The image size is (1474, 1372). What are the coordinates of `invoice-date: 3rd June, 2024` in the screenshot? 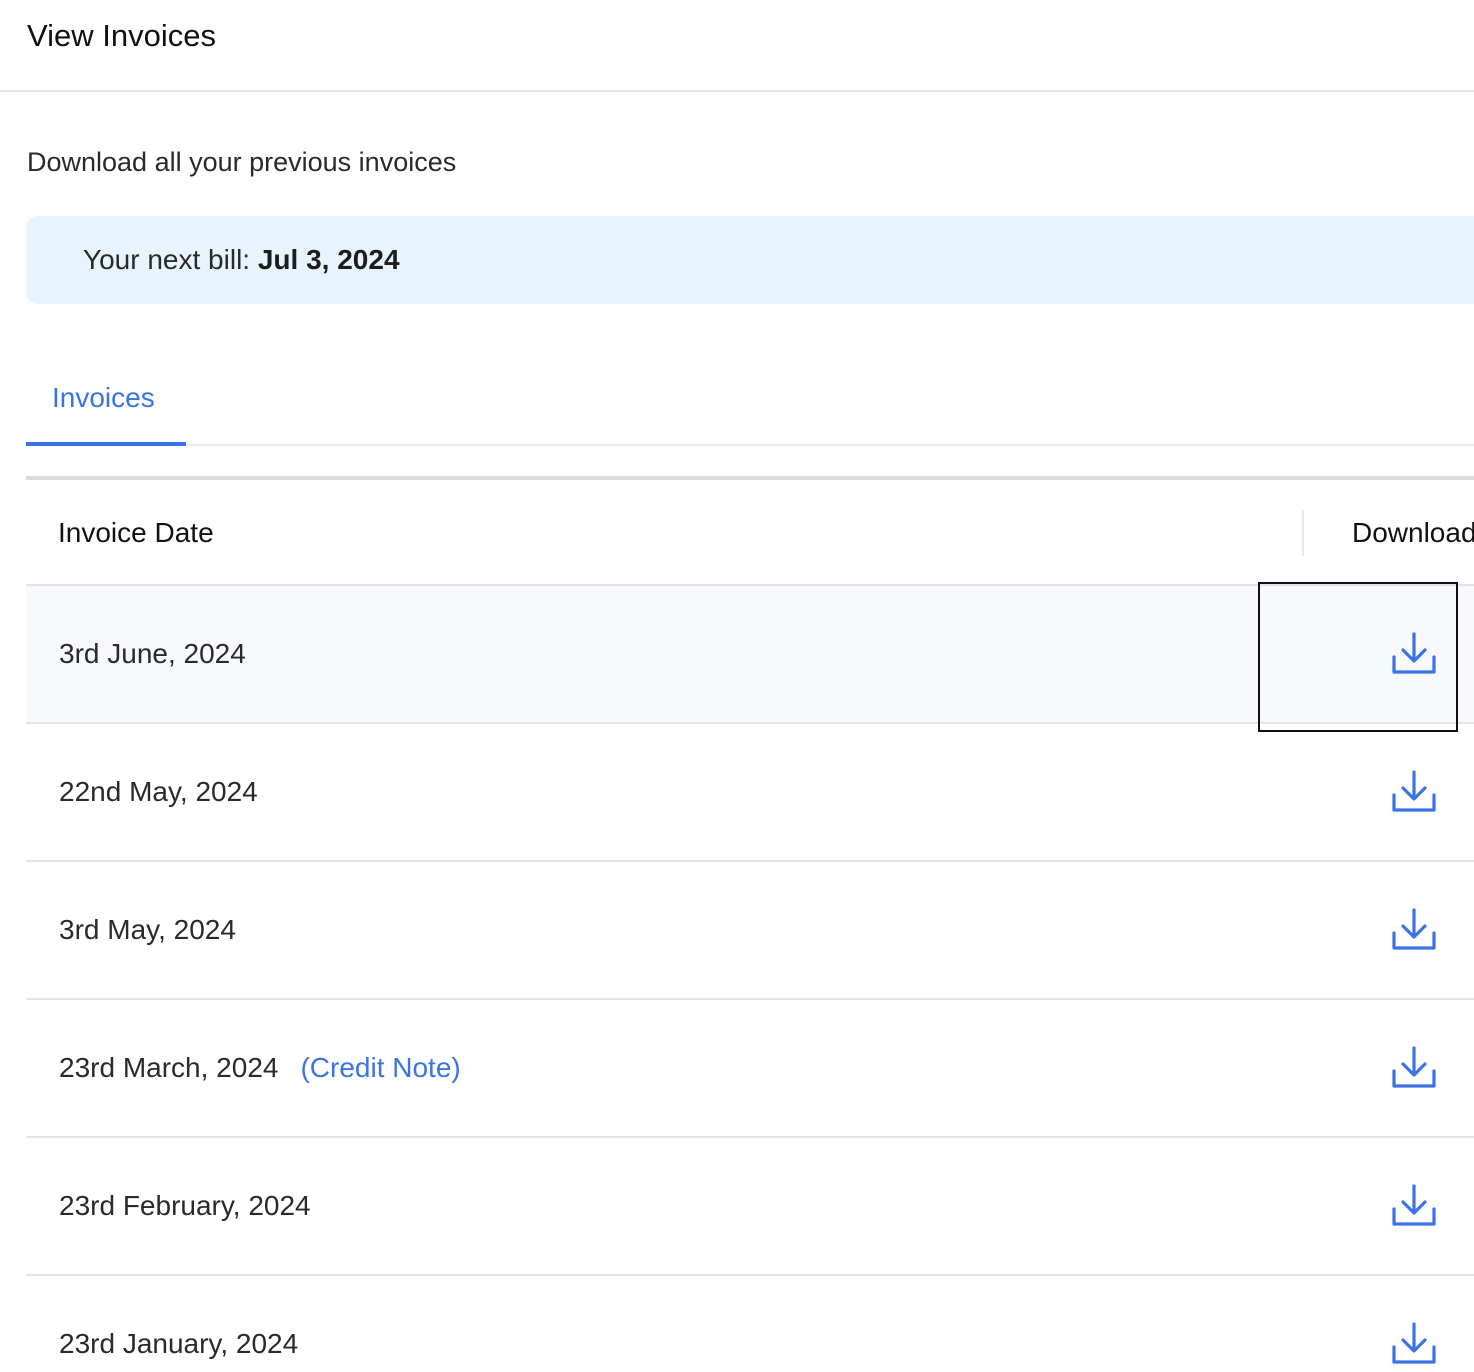 It's located at (152, 654).